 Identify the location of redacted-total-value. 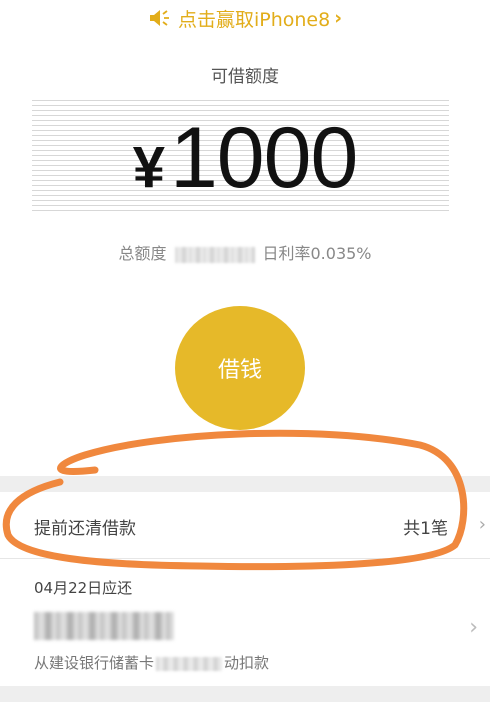
(214, 254).